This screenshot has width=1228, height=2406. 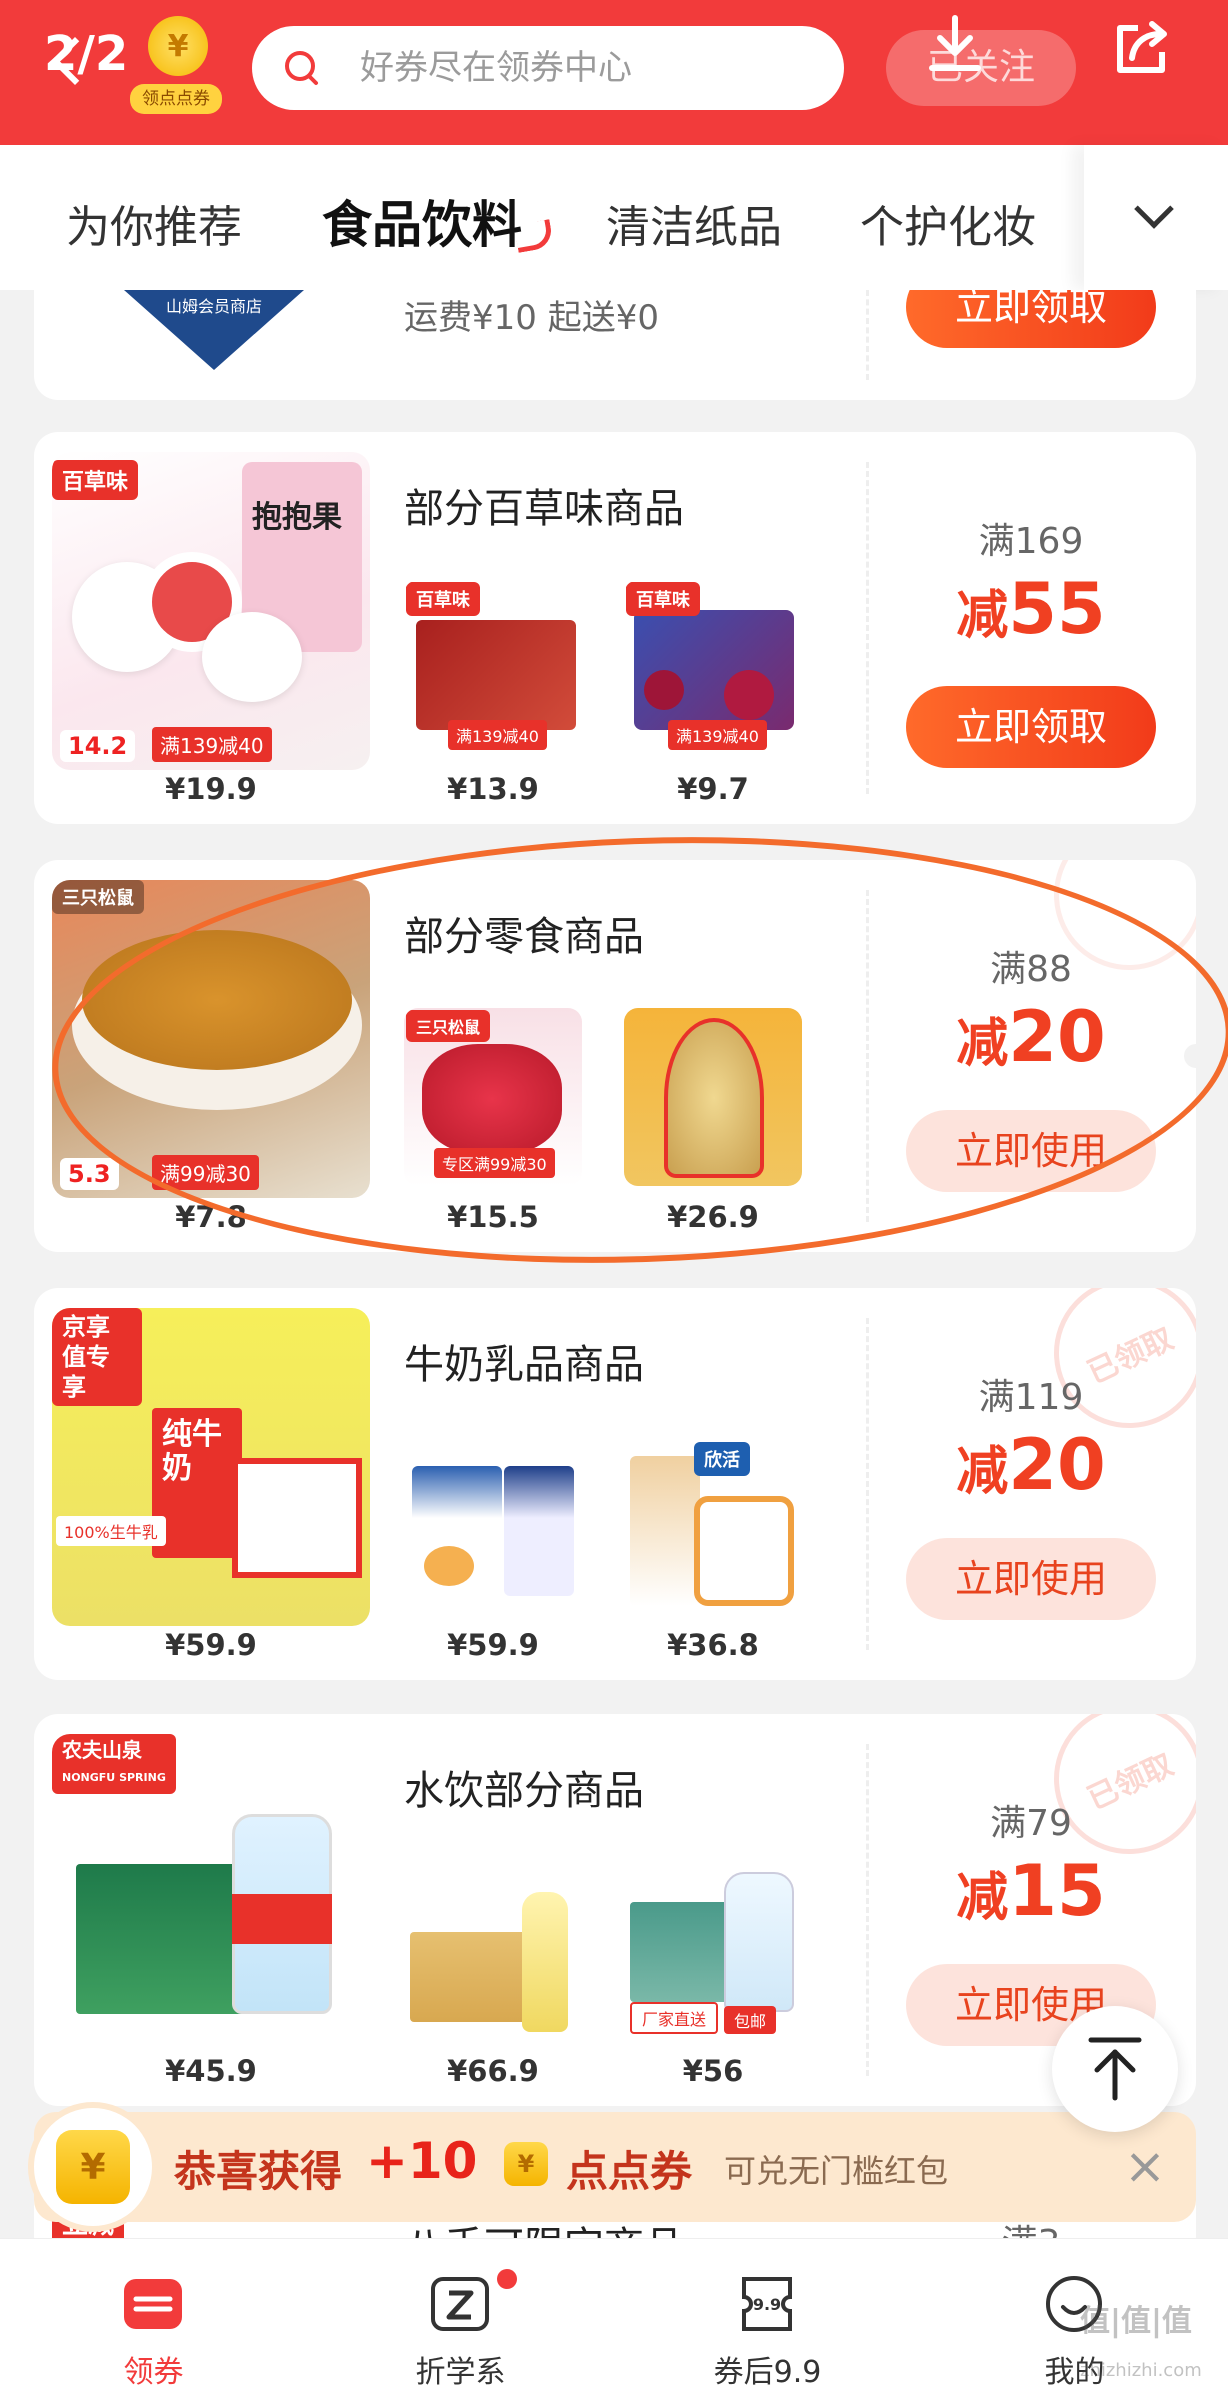 I want to click on nav-item-zhexuexi: 折学系, so click(x=460, y=2322).